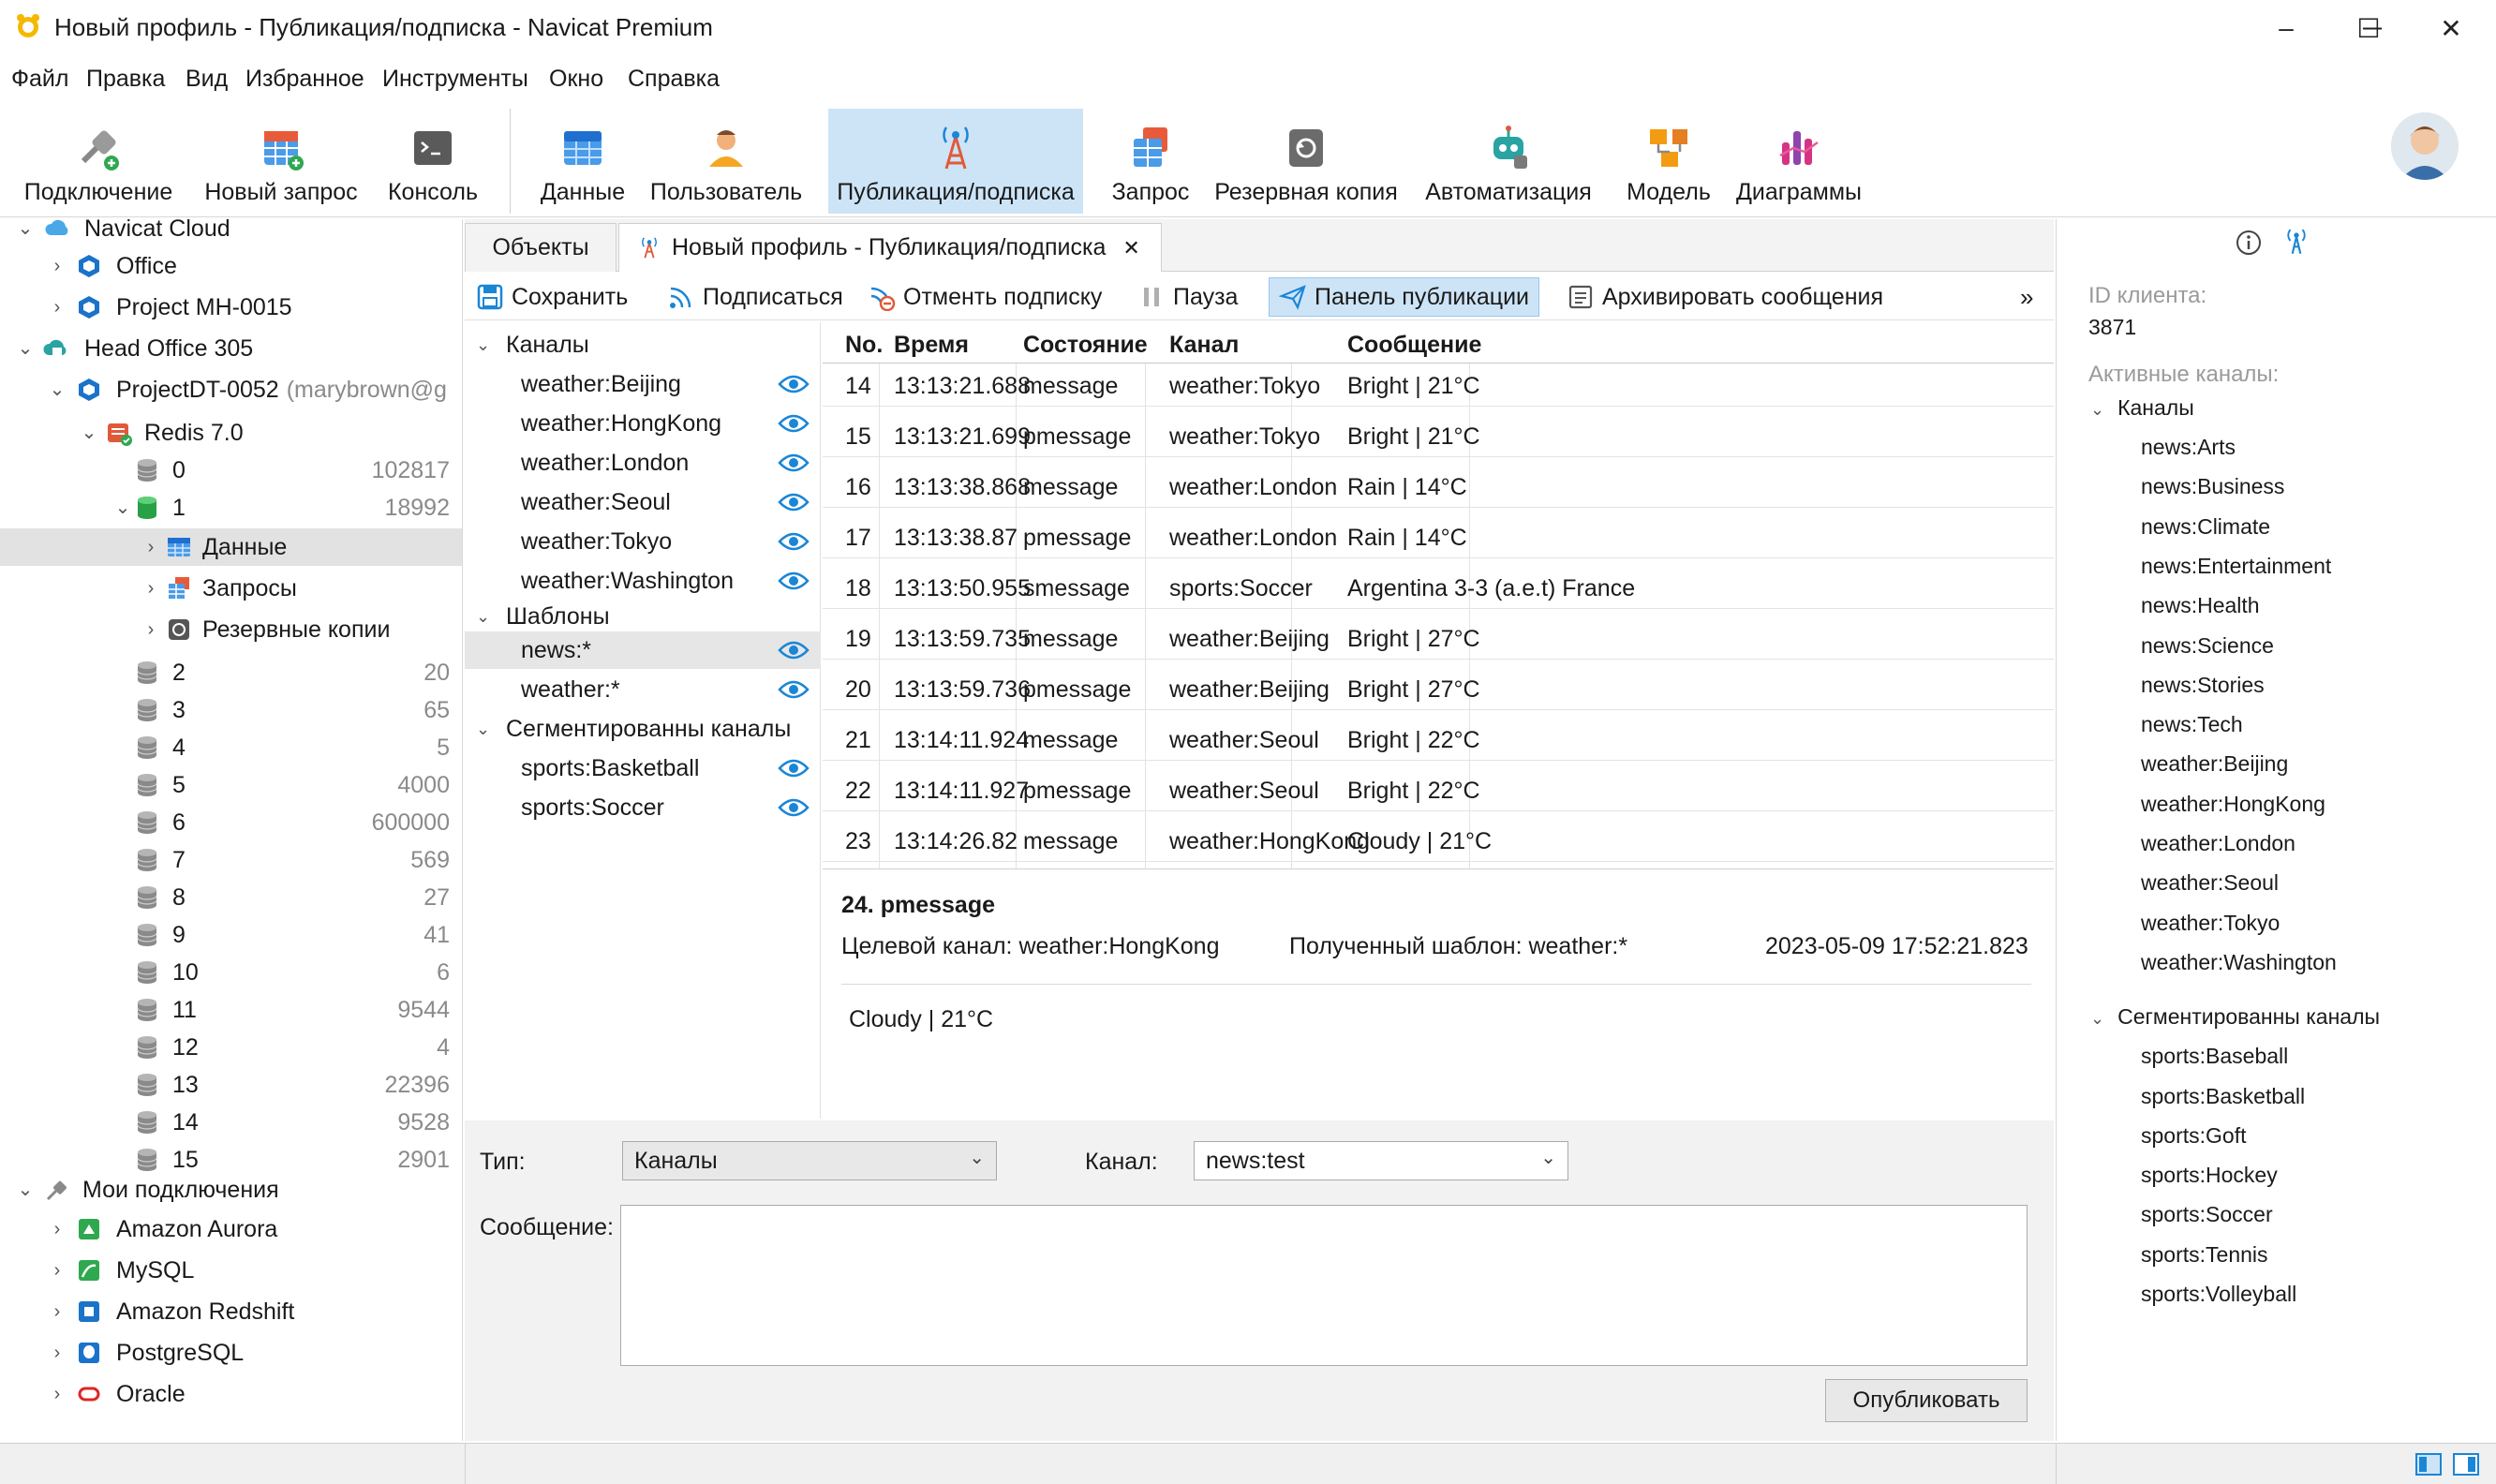 The image size is (2496, 1484). What do you see at coordinates (231, 1047) in the screenshot?
I see `tree-db-12: 12 4` at bounding box center [231, 1047].